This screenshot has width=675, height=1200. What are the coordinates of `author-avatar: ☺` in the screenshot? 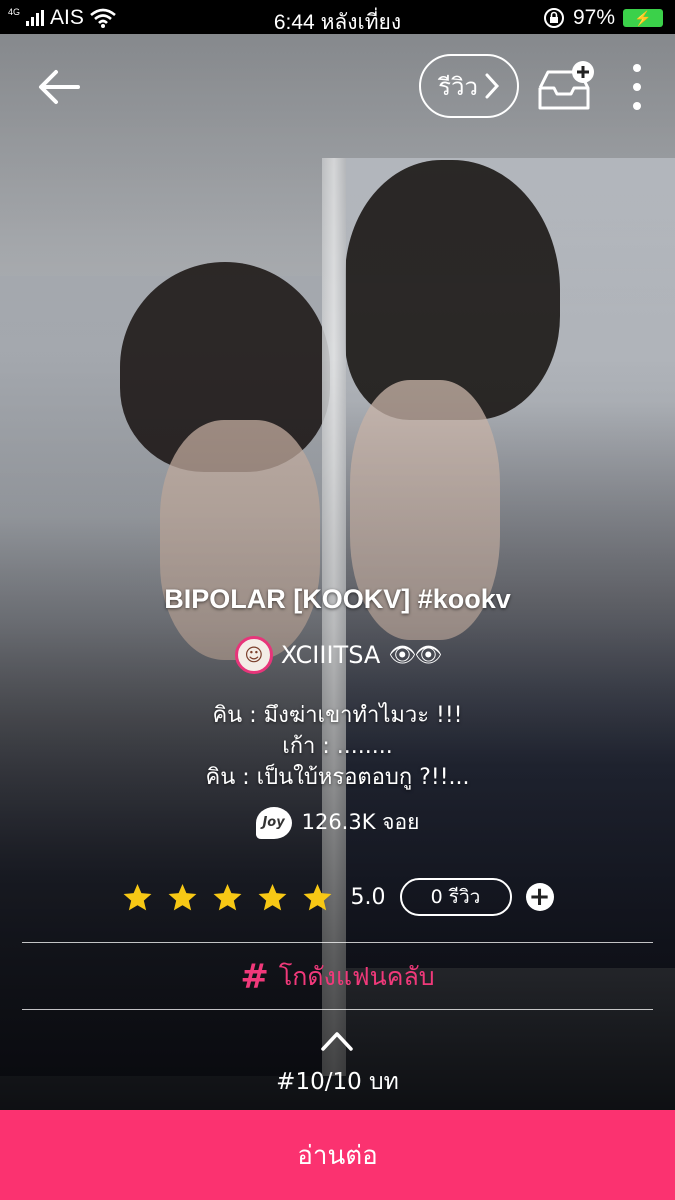 It's located at (253, 655).